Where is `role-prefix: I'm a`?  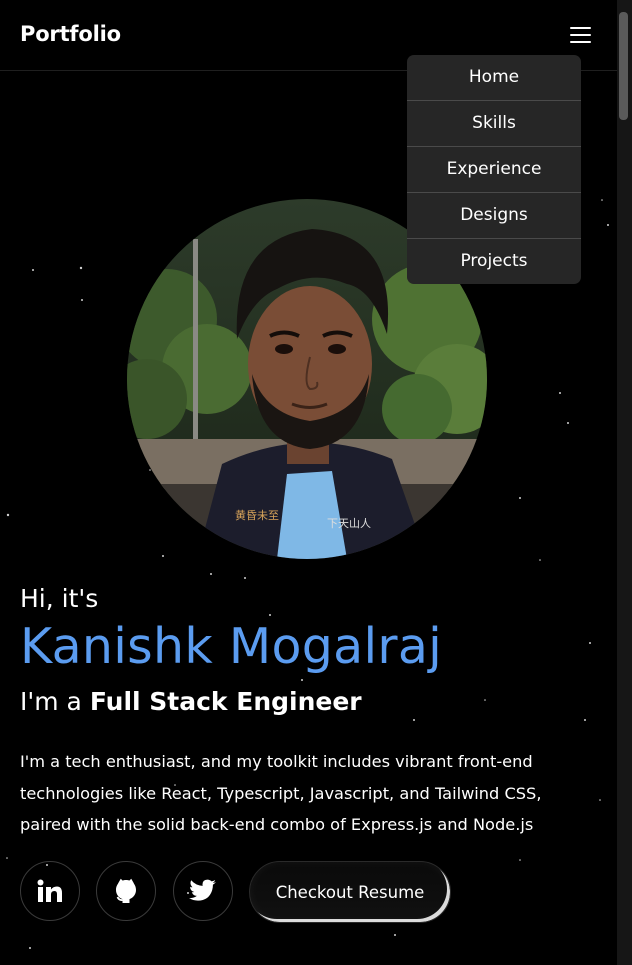 role-prefix: I'm a is located at coordinates (55, 701).